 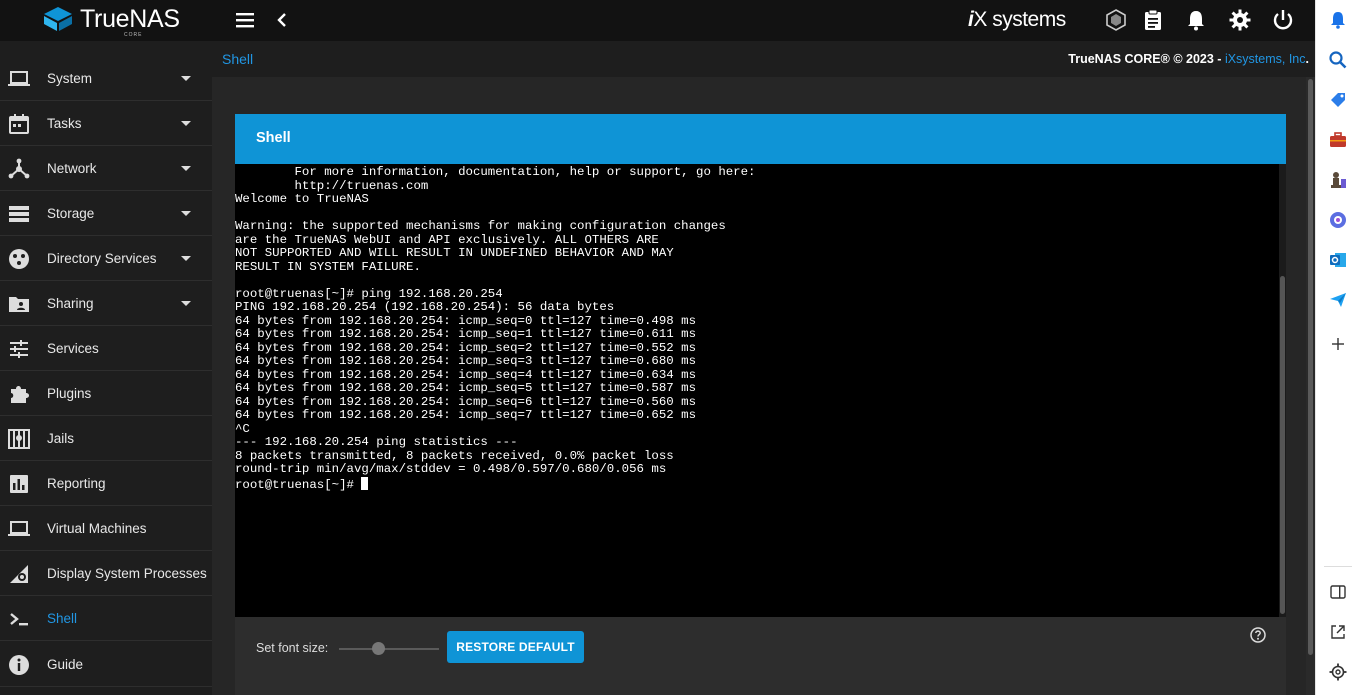 I want to click on terminal-prompt-line: root@truenas[~]#, so click(x=495, y=484).